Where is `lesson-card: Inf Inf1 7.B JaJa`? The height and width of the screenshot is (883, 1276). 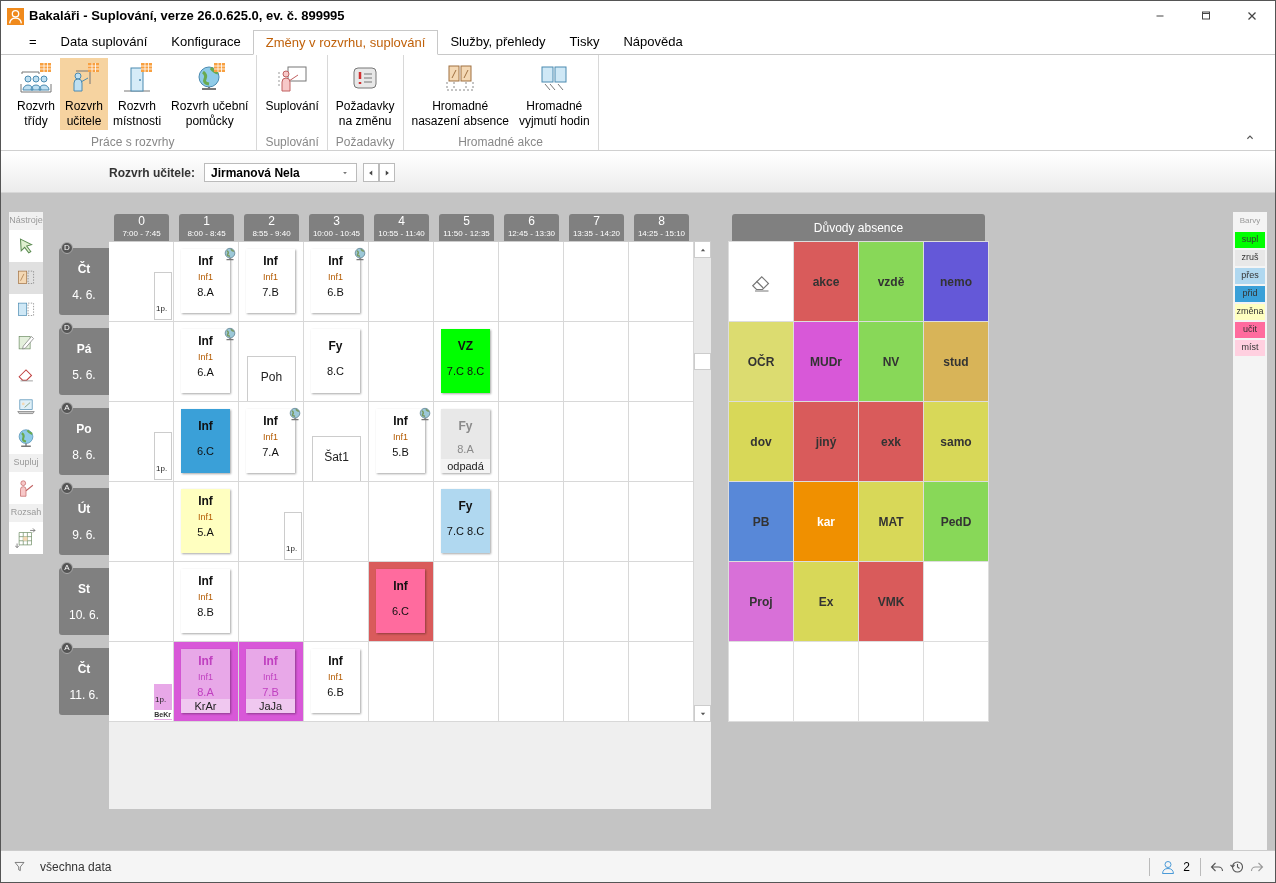 lesson-card: Inf Inf1 7.B JaJa is located at coordinates (270, 681).